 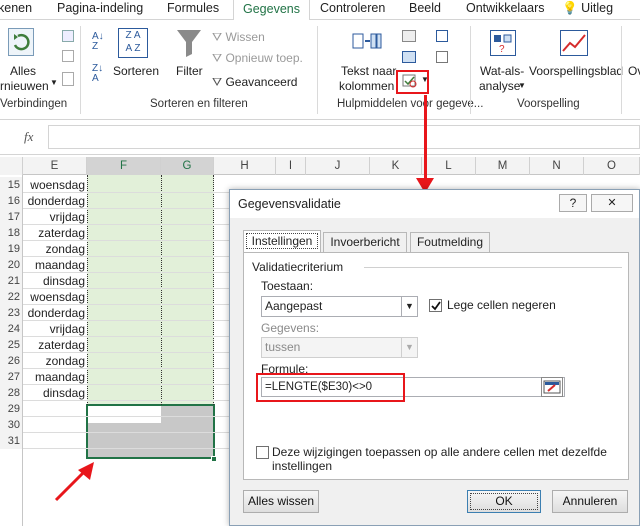 What do you see at coordinates (339, 306) in the screenshot?
I see `allow-select: Aangepast ▼` at bounding box center [339, 306].